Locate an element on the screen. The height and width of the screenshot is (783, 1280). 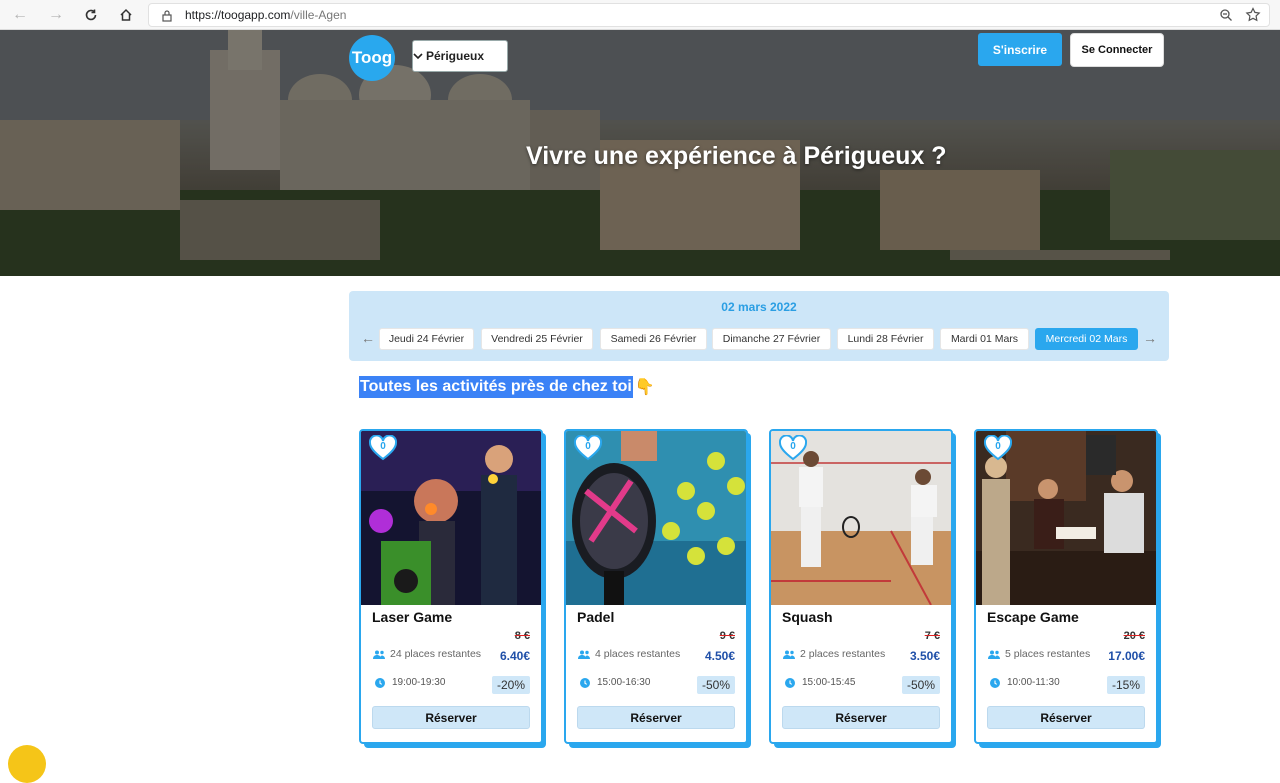
activity-name: Laser Game is located at coordinates (412, 617).